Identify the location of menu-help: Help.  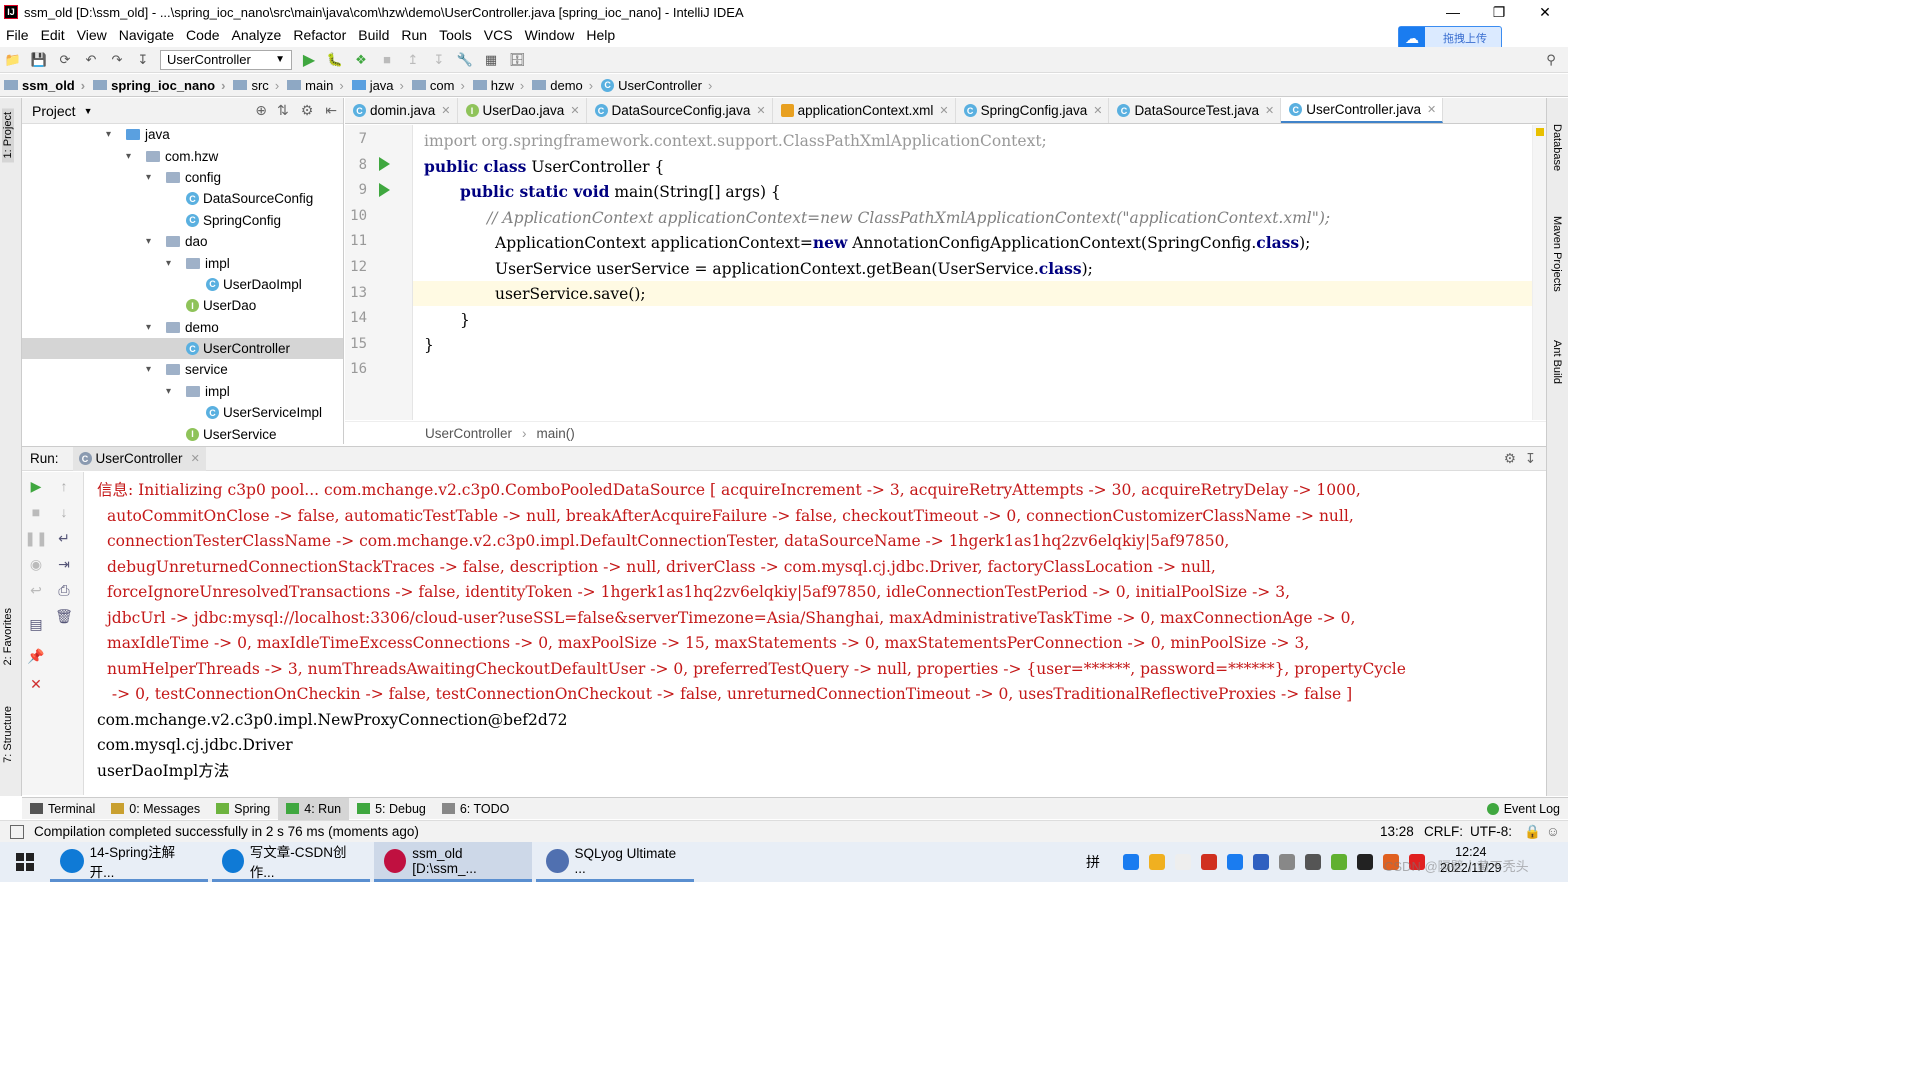
(600, 35).